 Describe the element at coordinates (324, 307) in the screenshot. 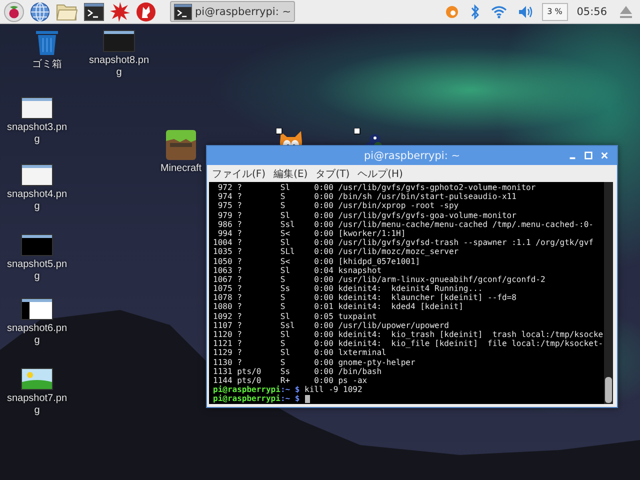

I see `process-time: 0:01` at that location.